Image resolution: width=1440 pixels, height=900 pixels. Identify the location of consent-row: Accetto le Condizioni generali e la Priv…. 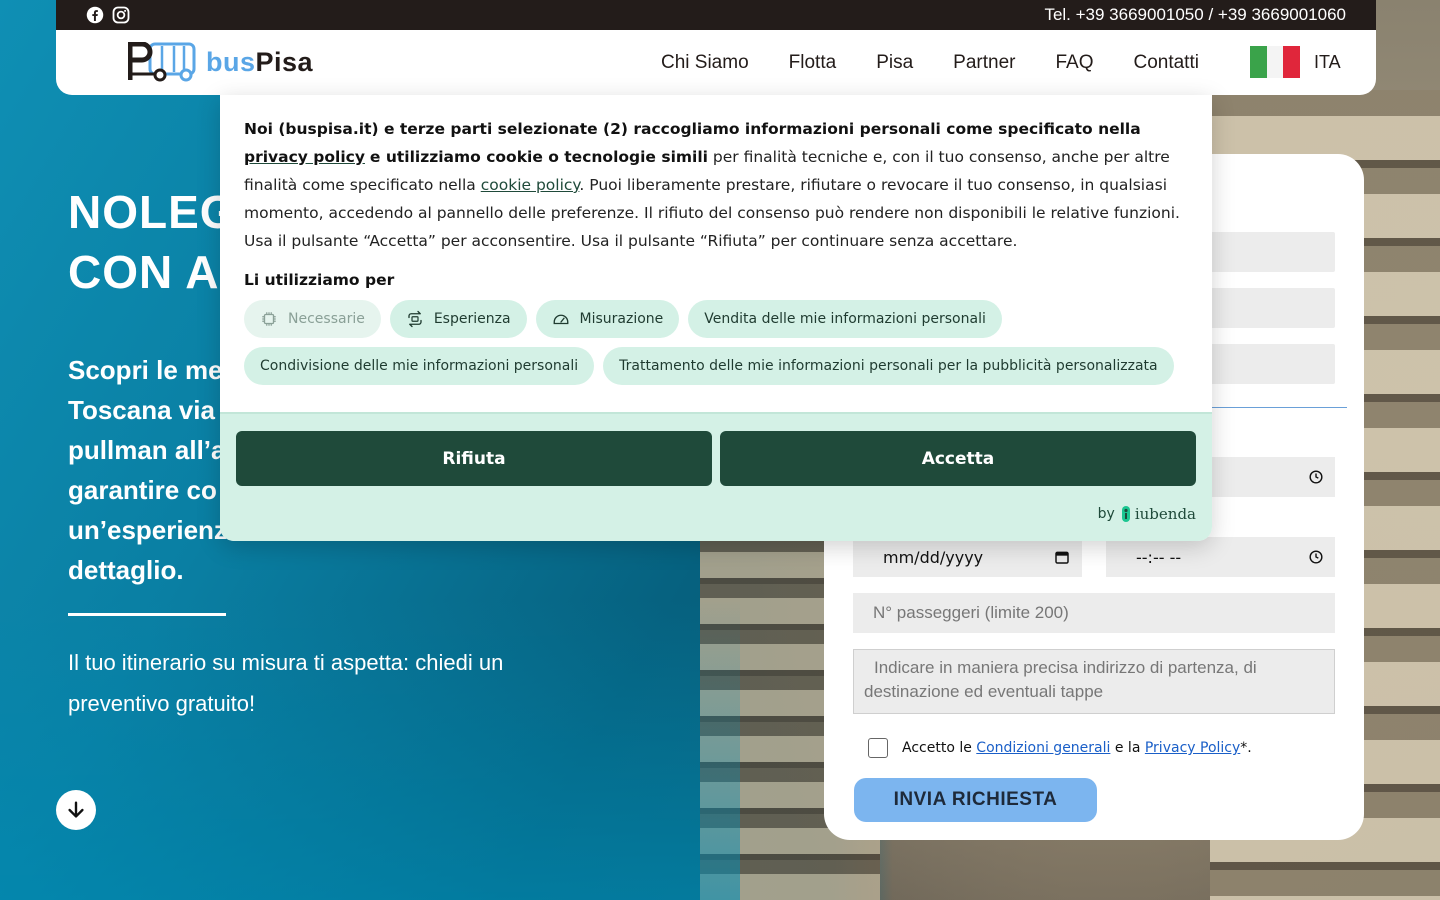
(1060, 748).